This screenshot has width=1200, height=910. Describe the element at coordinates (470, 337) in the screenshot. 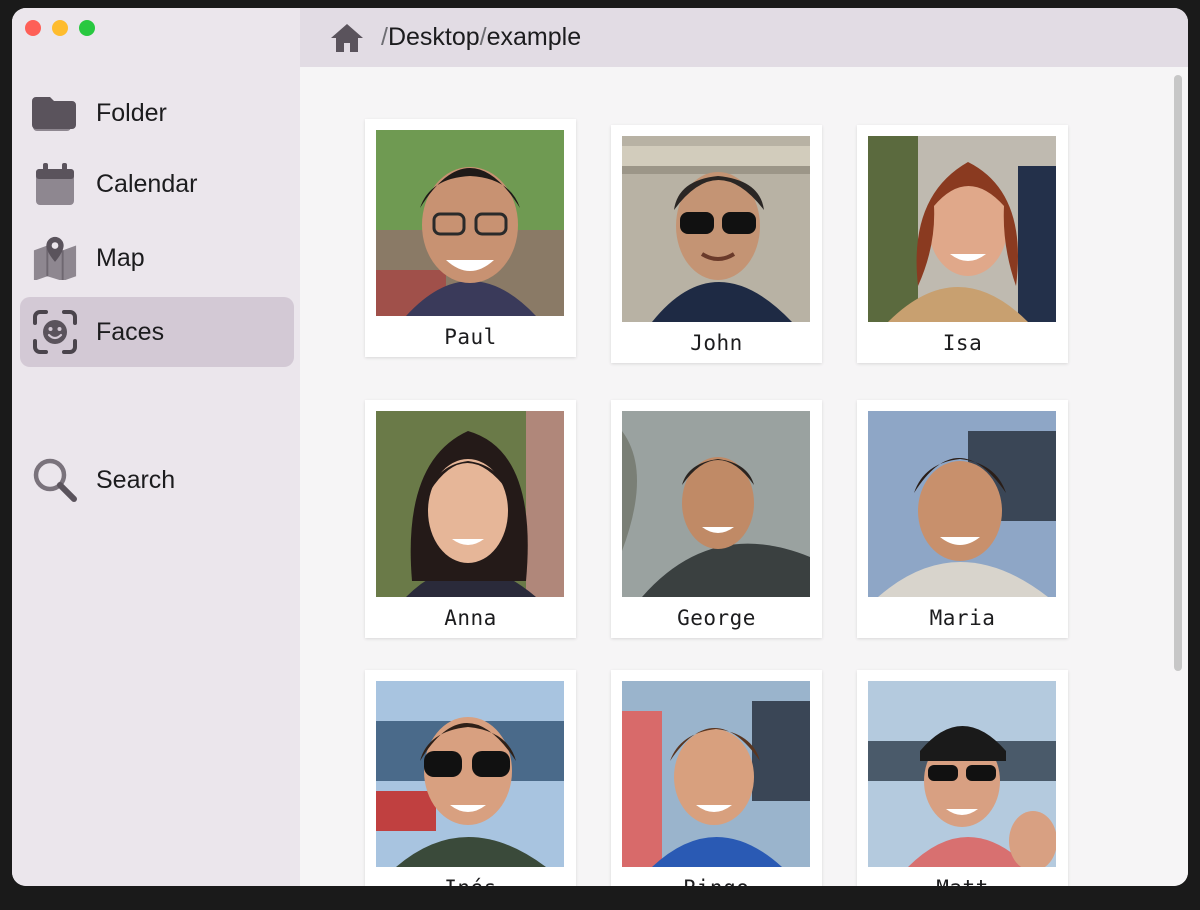

I see `face-name: Paul` at that location.